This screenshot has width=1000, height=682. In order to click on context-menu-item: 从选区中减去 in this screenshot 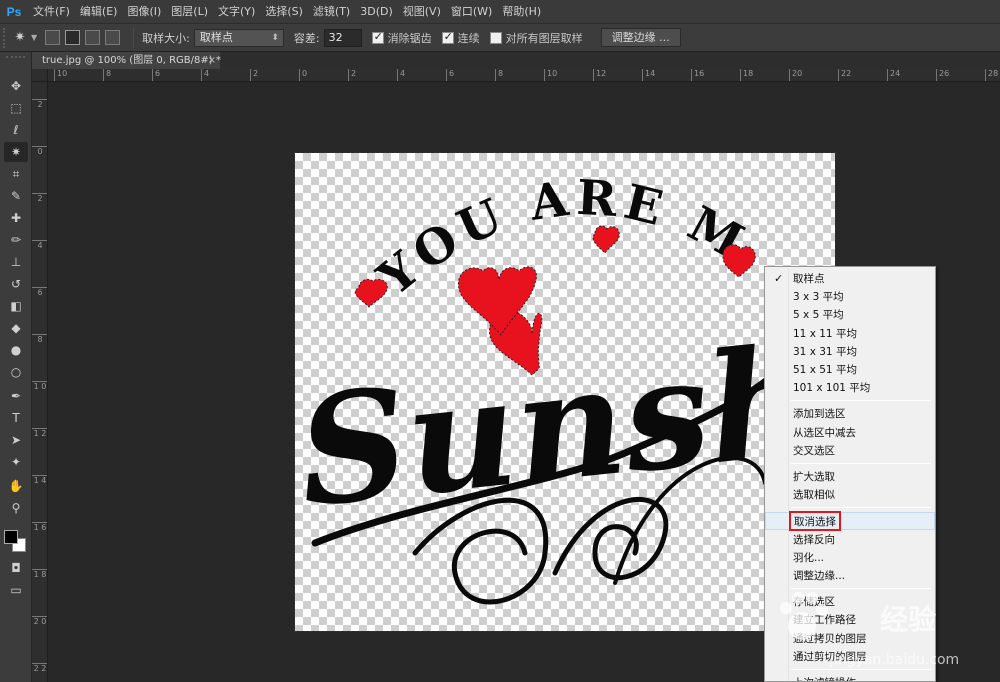, I will do `click(850, 433)`.